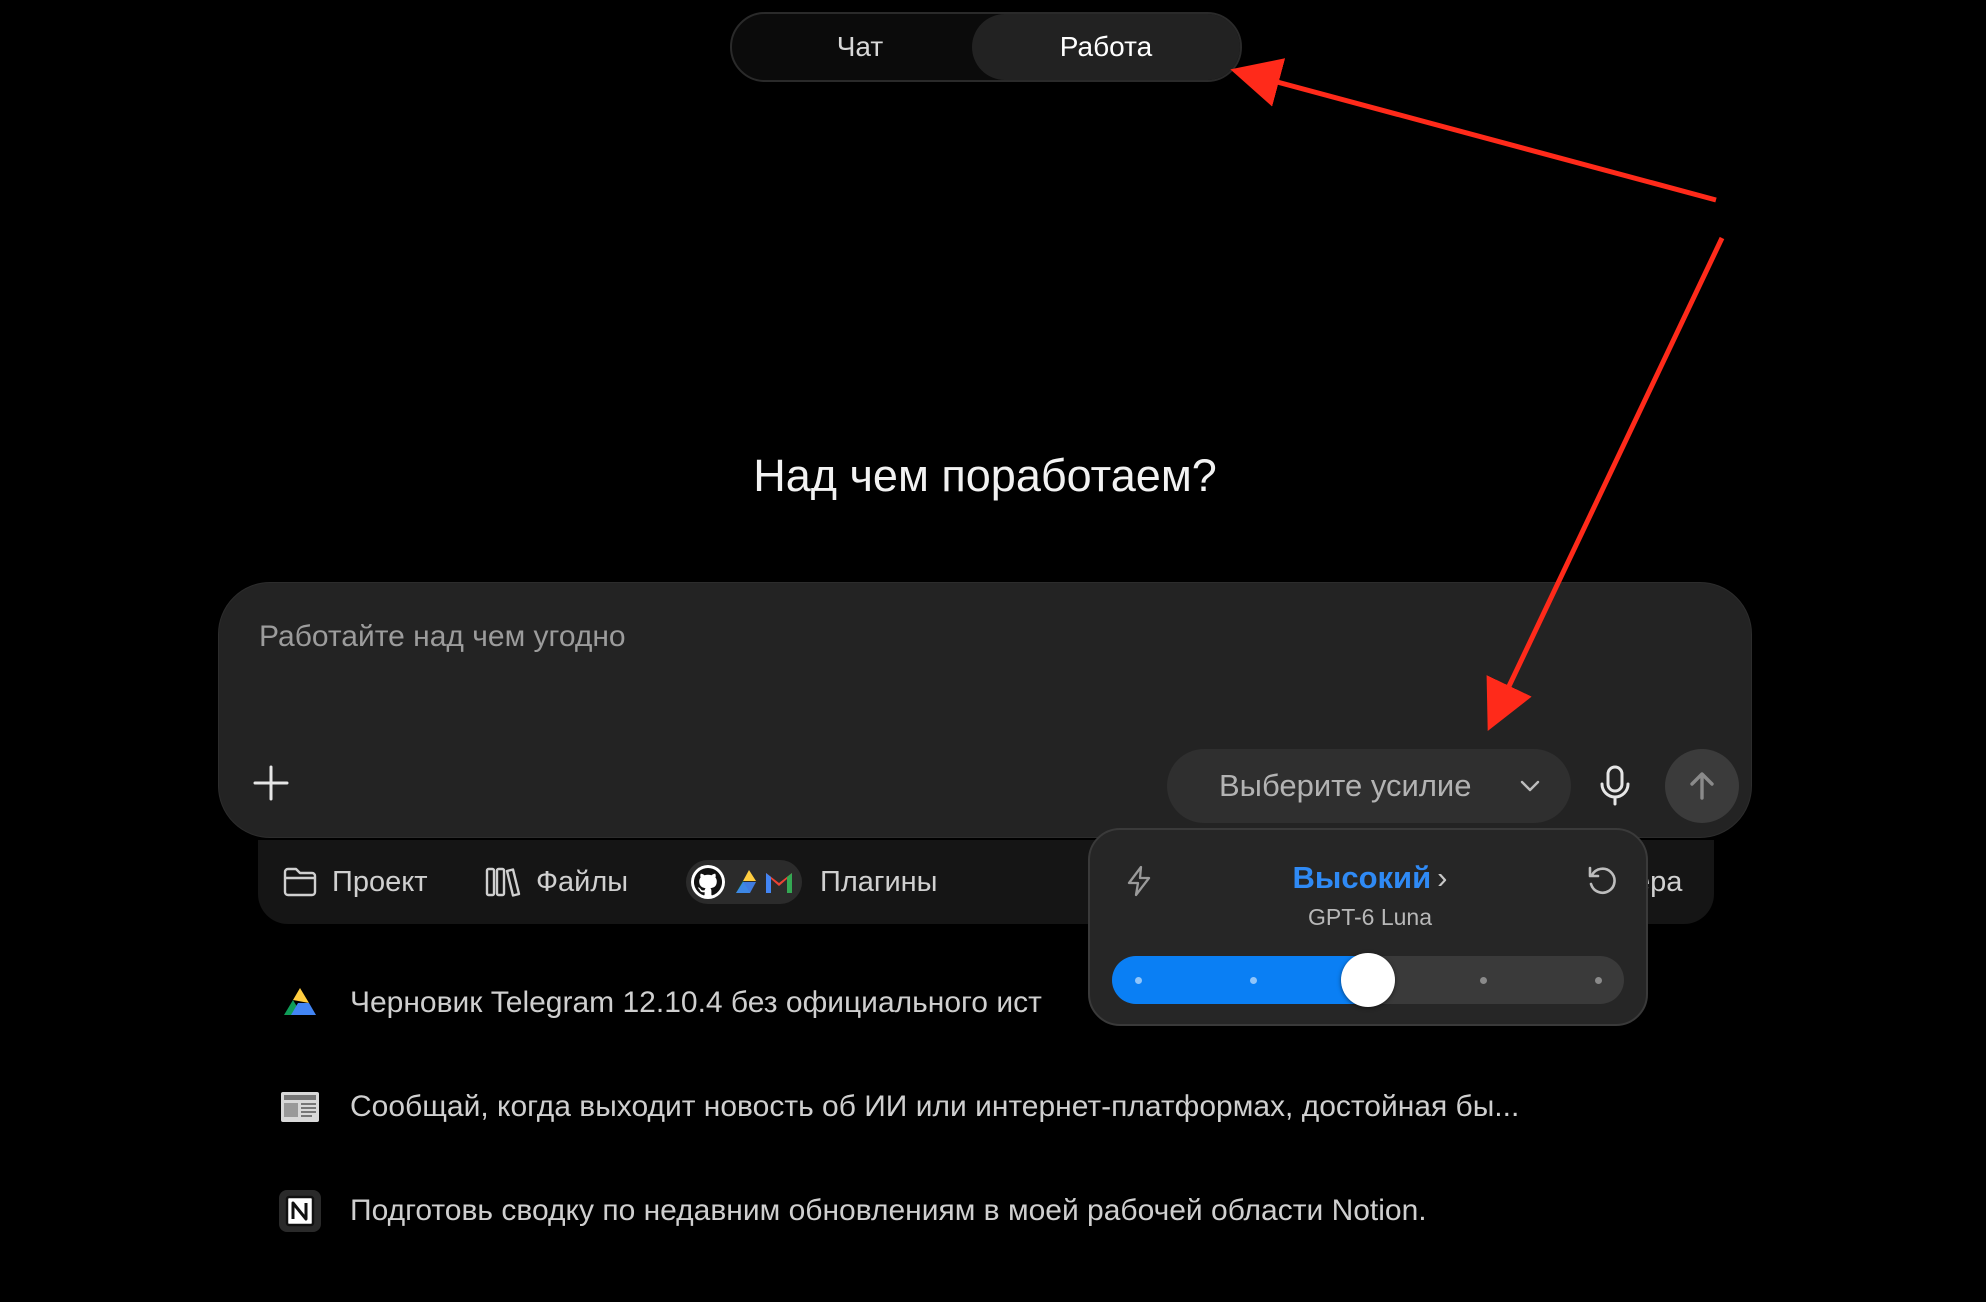 The height and width of the screenshot is (1302, 1986). Describe the element at coordinates (1106, 47) in the screenshot. I see `tab-work: Работа` at that location.